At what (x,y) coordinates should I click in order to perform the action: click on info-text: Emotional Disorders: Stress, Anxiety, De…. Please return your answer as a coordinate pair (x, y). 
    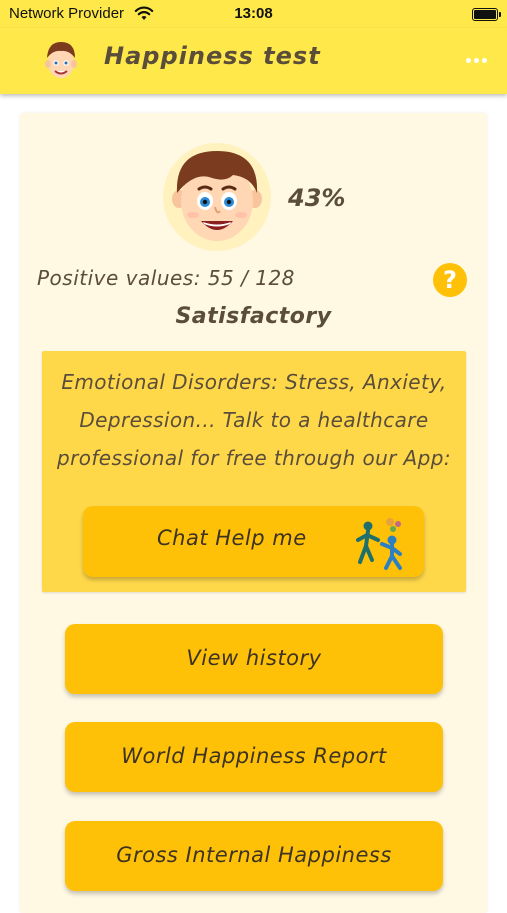
    Looking at the image, I should click on (254, 420).